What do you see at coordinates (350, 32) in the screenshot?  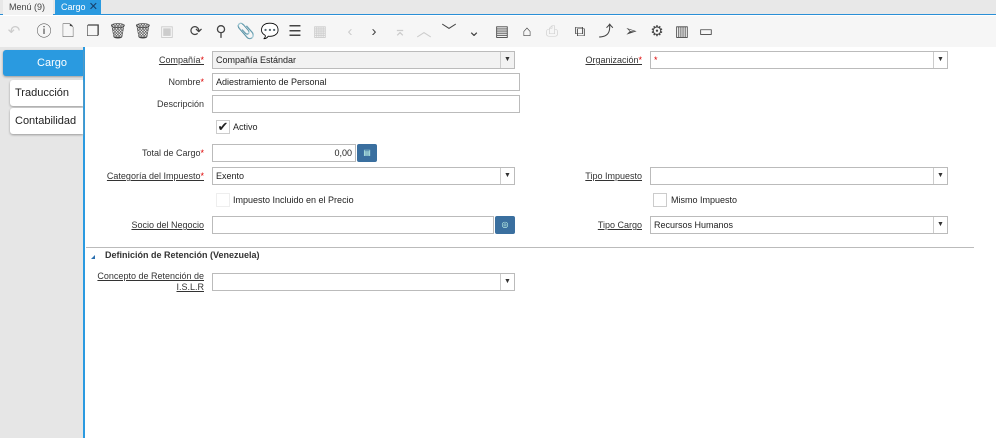 I see `previous-icon: ‹` at bounding box center [350, 32].